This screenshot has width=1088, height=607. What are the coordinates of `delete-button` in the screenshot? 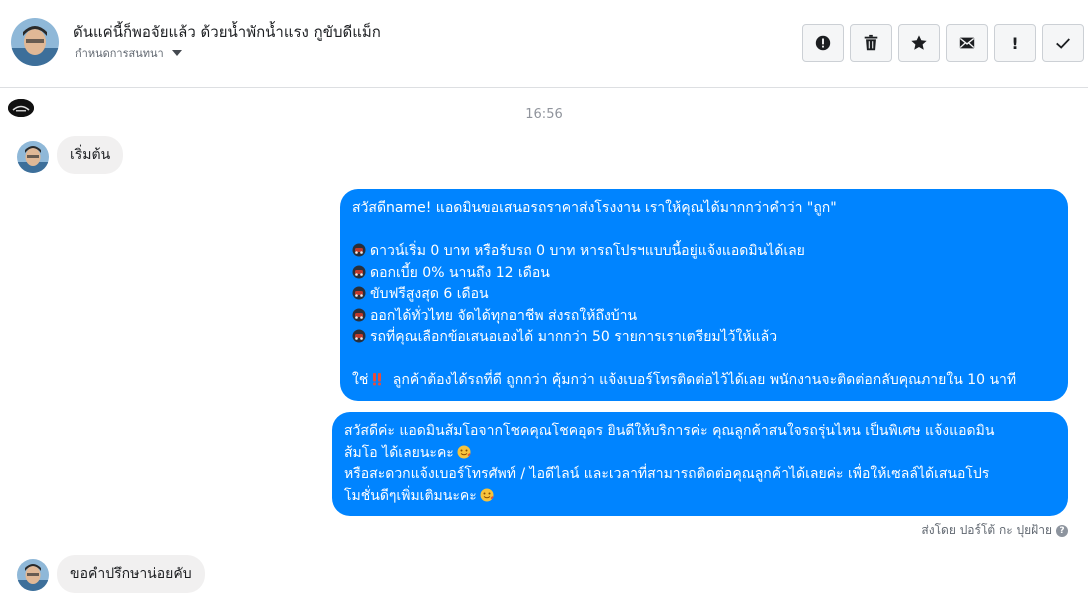 It's located at (871, 43).